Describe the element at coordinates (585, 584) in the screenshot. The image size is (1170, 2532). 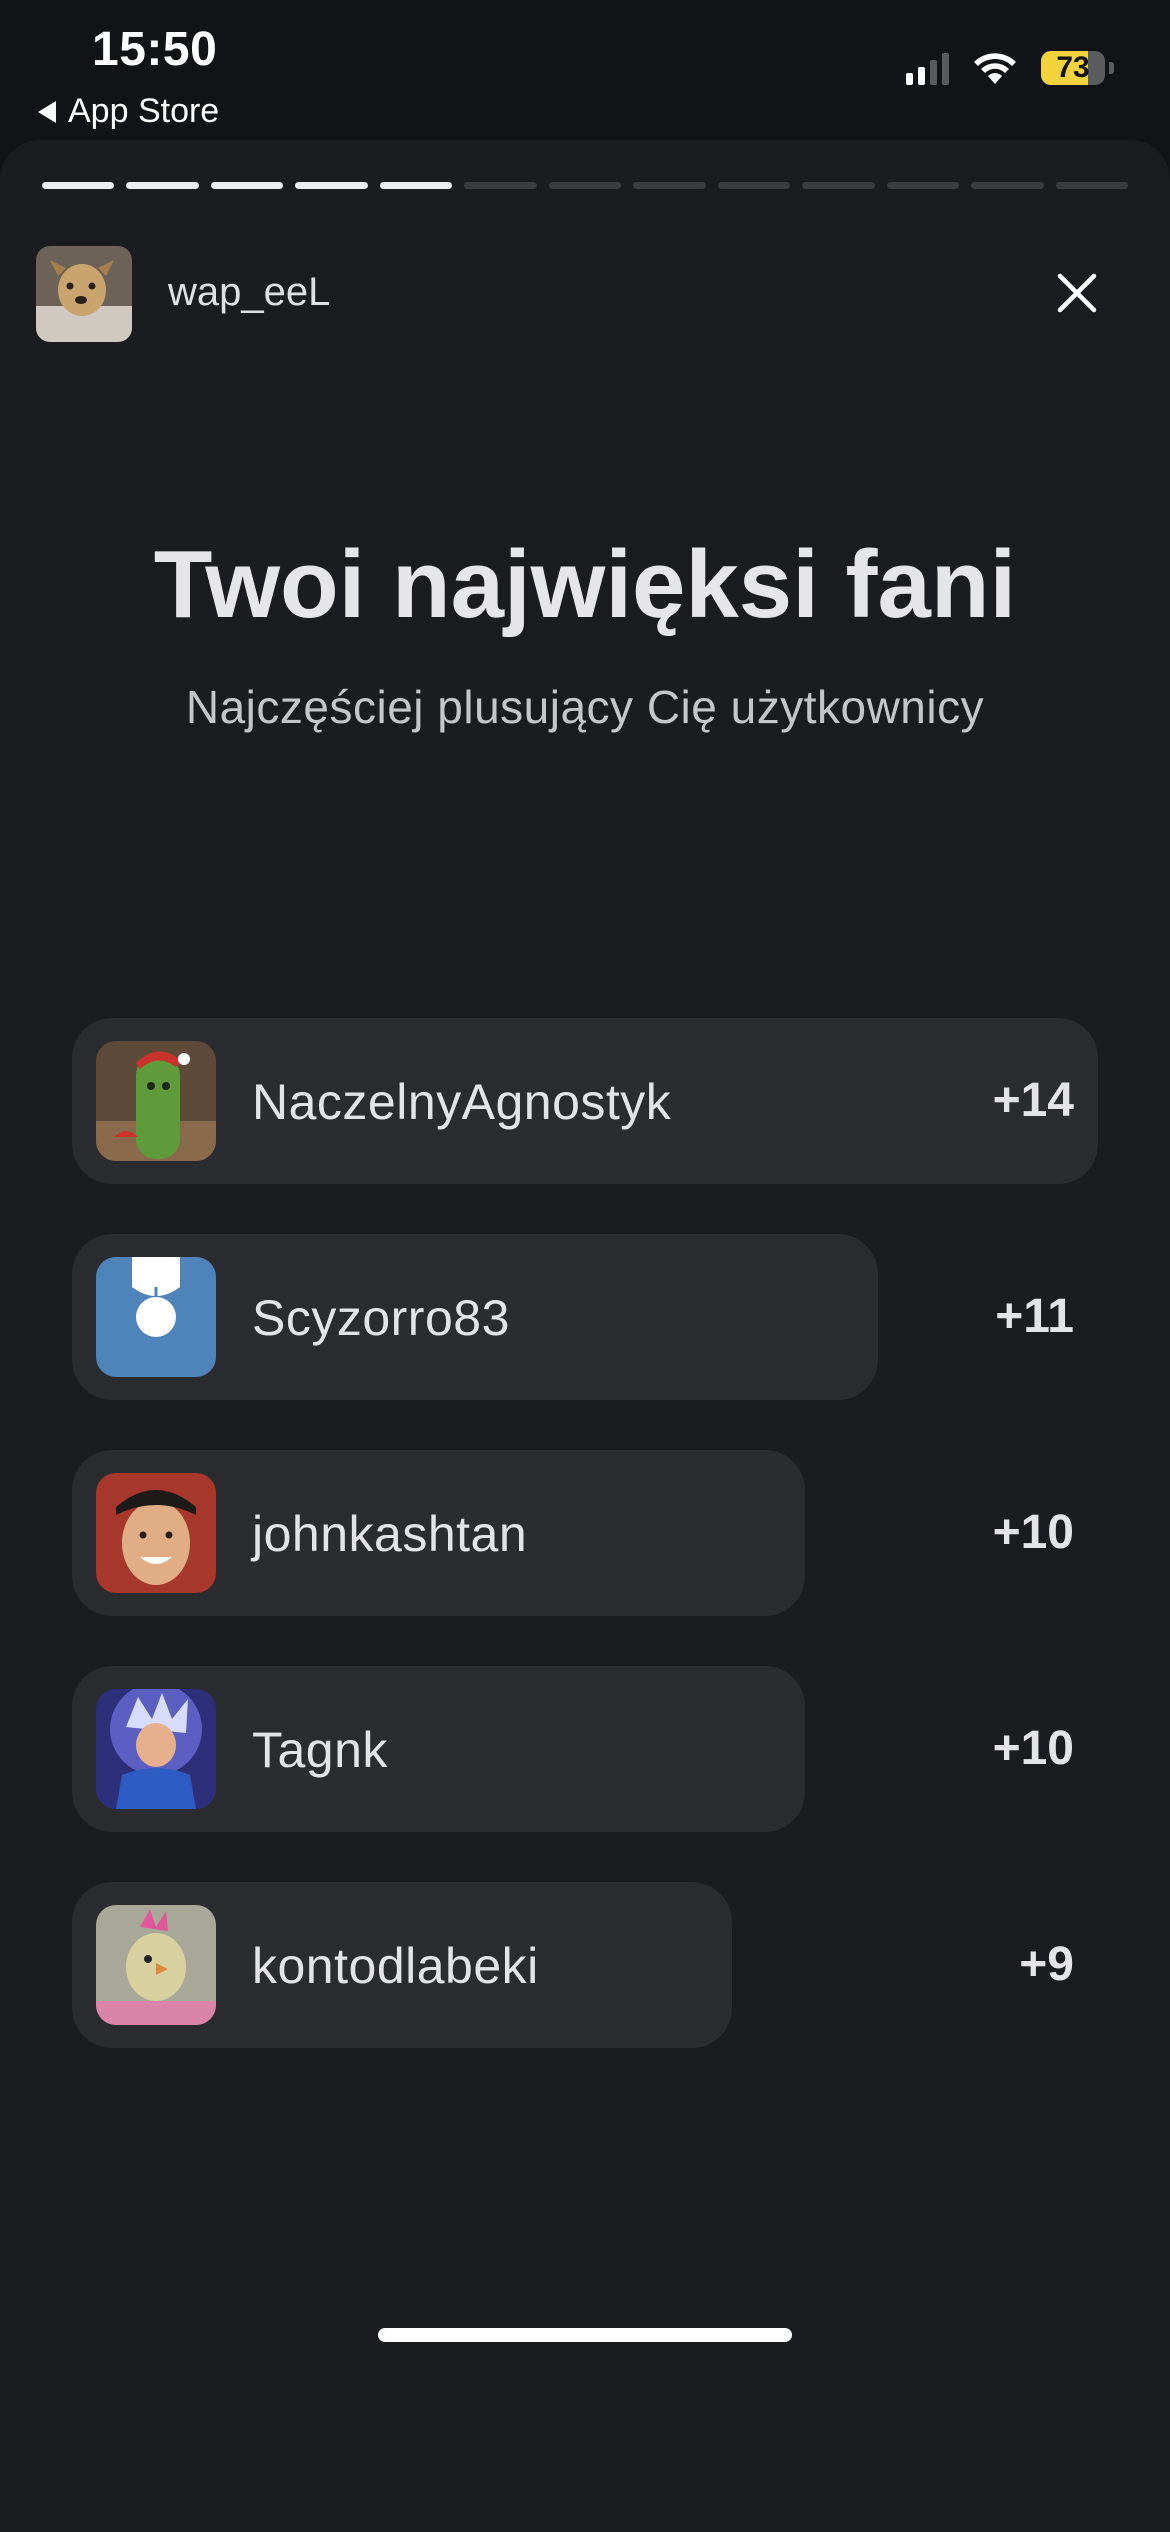
I see `page-title: Twoi najwięksi fani` at that location.